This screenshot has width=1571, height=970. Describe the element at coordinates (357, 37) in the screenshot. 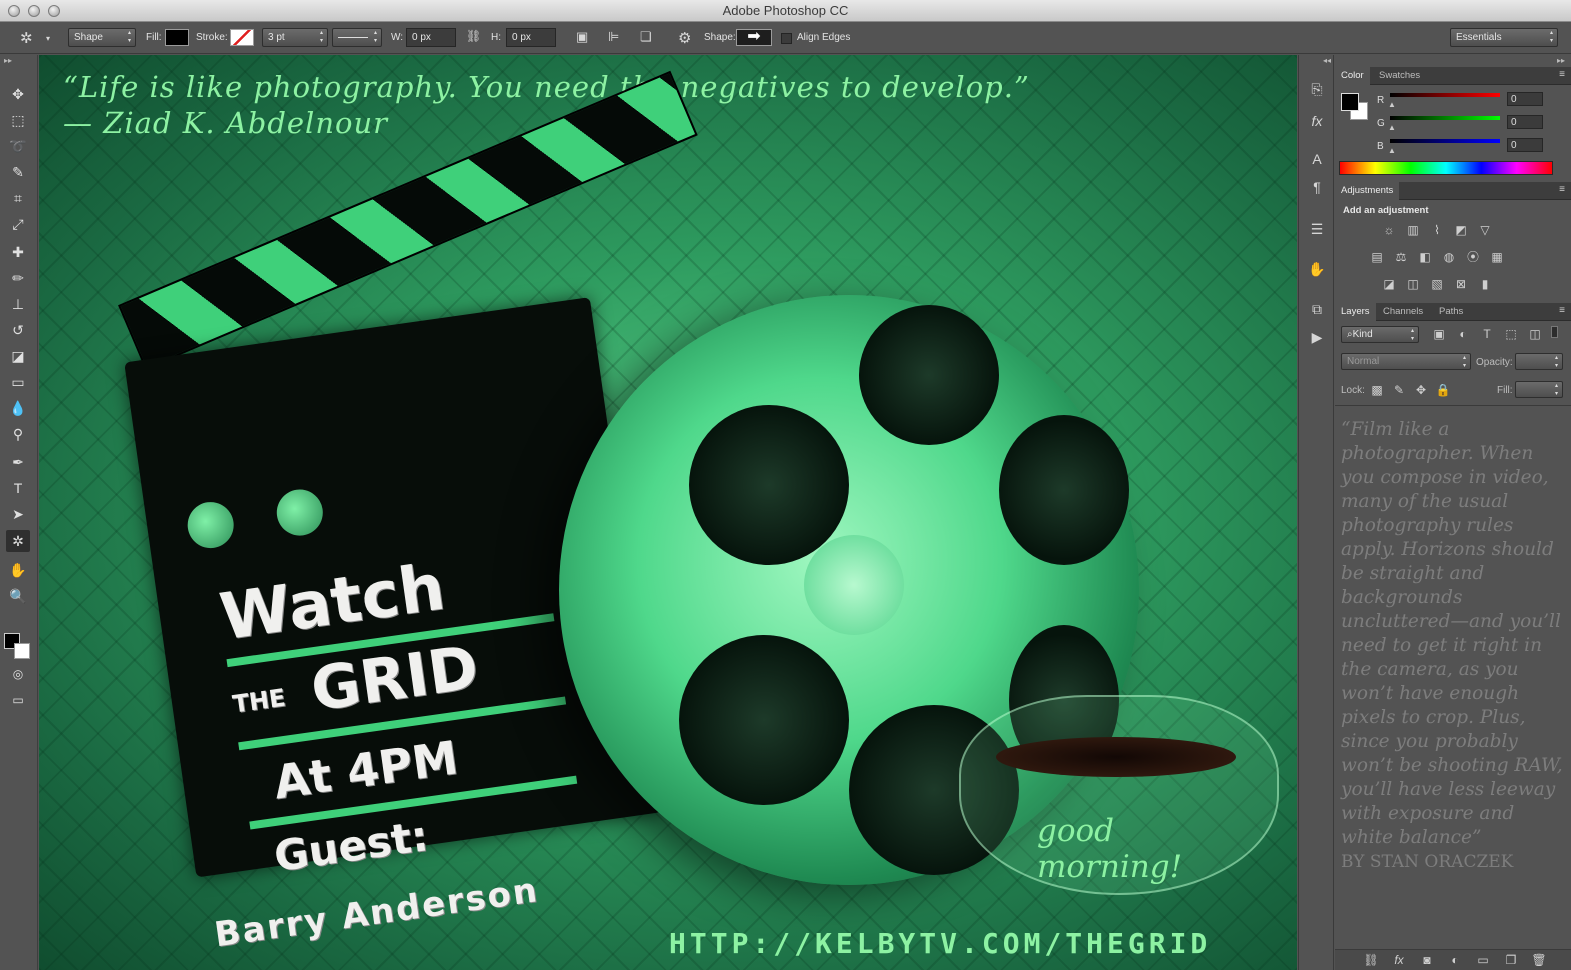

I see `stroke-type-select` at that location.